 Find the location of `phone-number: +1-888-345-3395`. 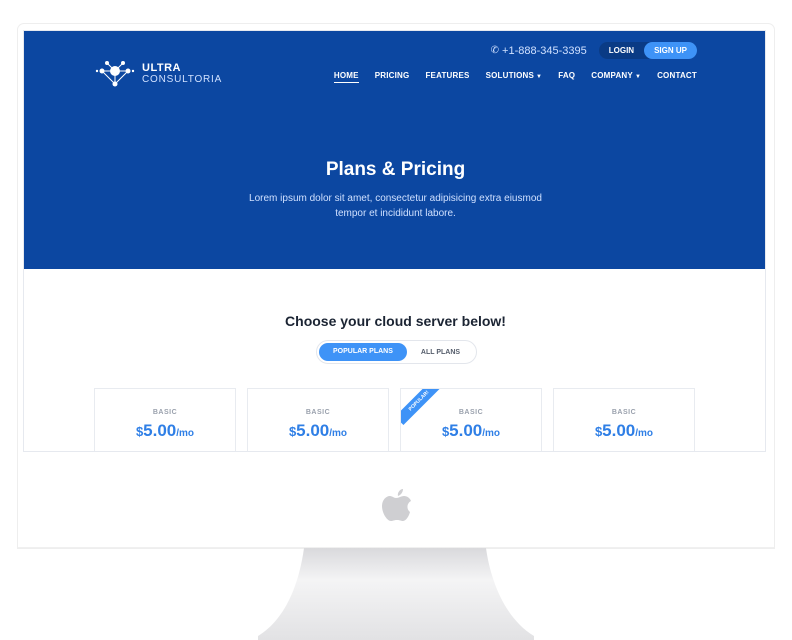

phone-number: +1-888-345-3395 is located at coordinates (544, 50).